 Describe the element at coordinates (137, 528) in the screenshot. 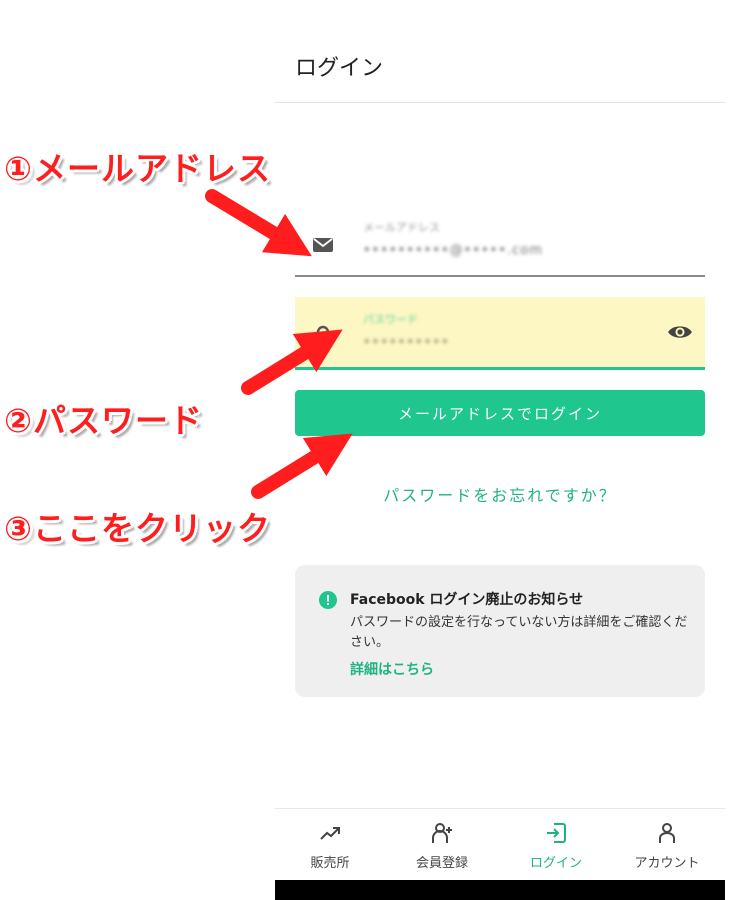

I see `annotation-step3: ③ここをクリック` at that location.